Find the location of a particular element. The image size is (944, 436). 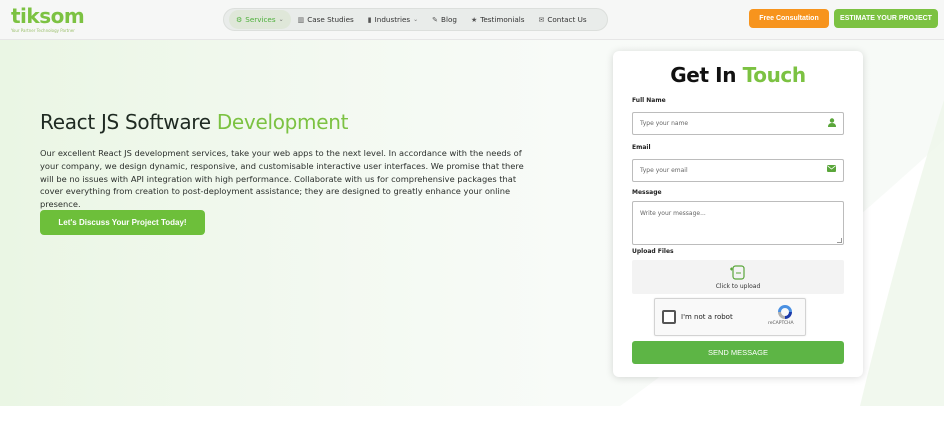

nav-label: Case Studies is located at coordinates (330, 19).